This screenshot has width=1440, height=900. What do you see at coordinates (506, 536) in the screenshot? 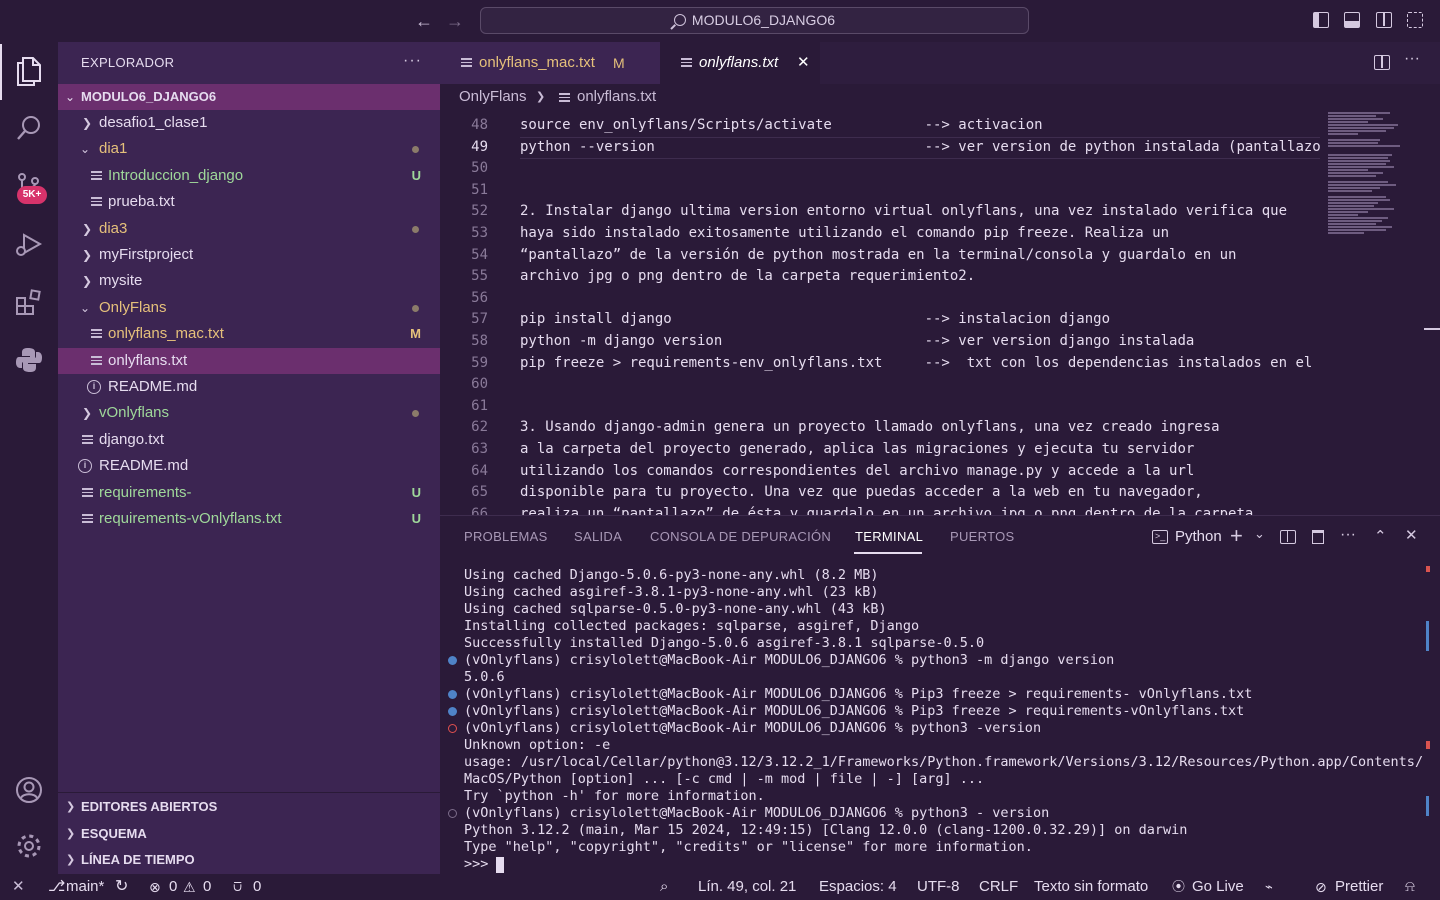
I see `tab-problems: PROBLEMAS` at bounding box center [506, 536].